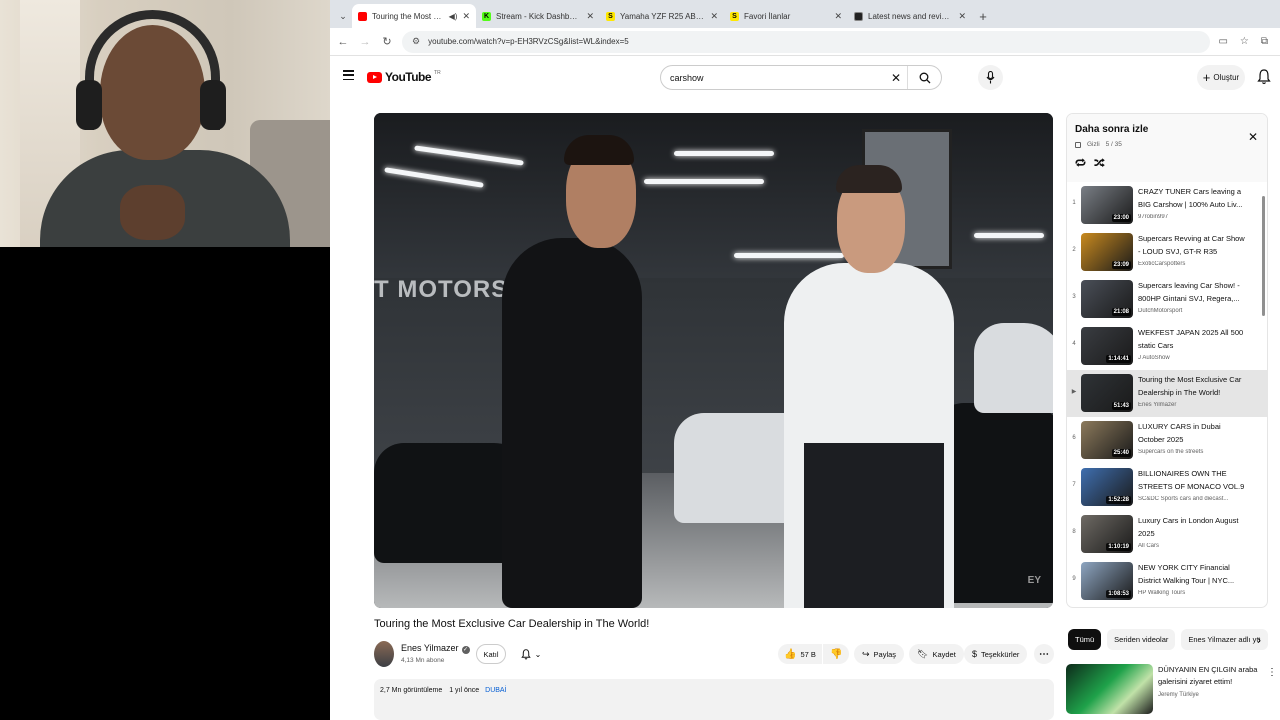  What do you see at coordinates (1107, 299) in the screenshot?
I see `playlist-item-thumbnail: 21:08` at bounding box center [1107, 299].